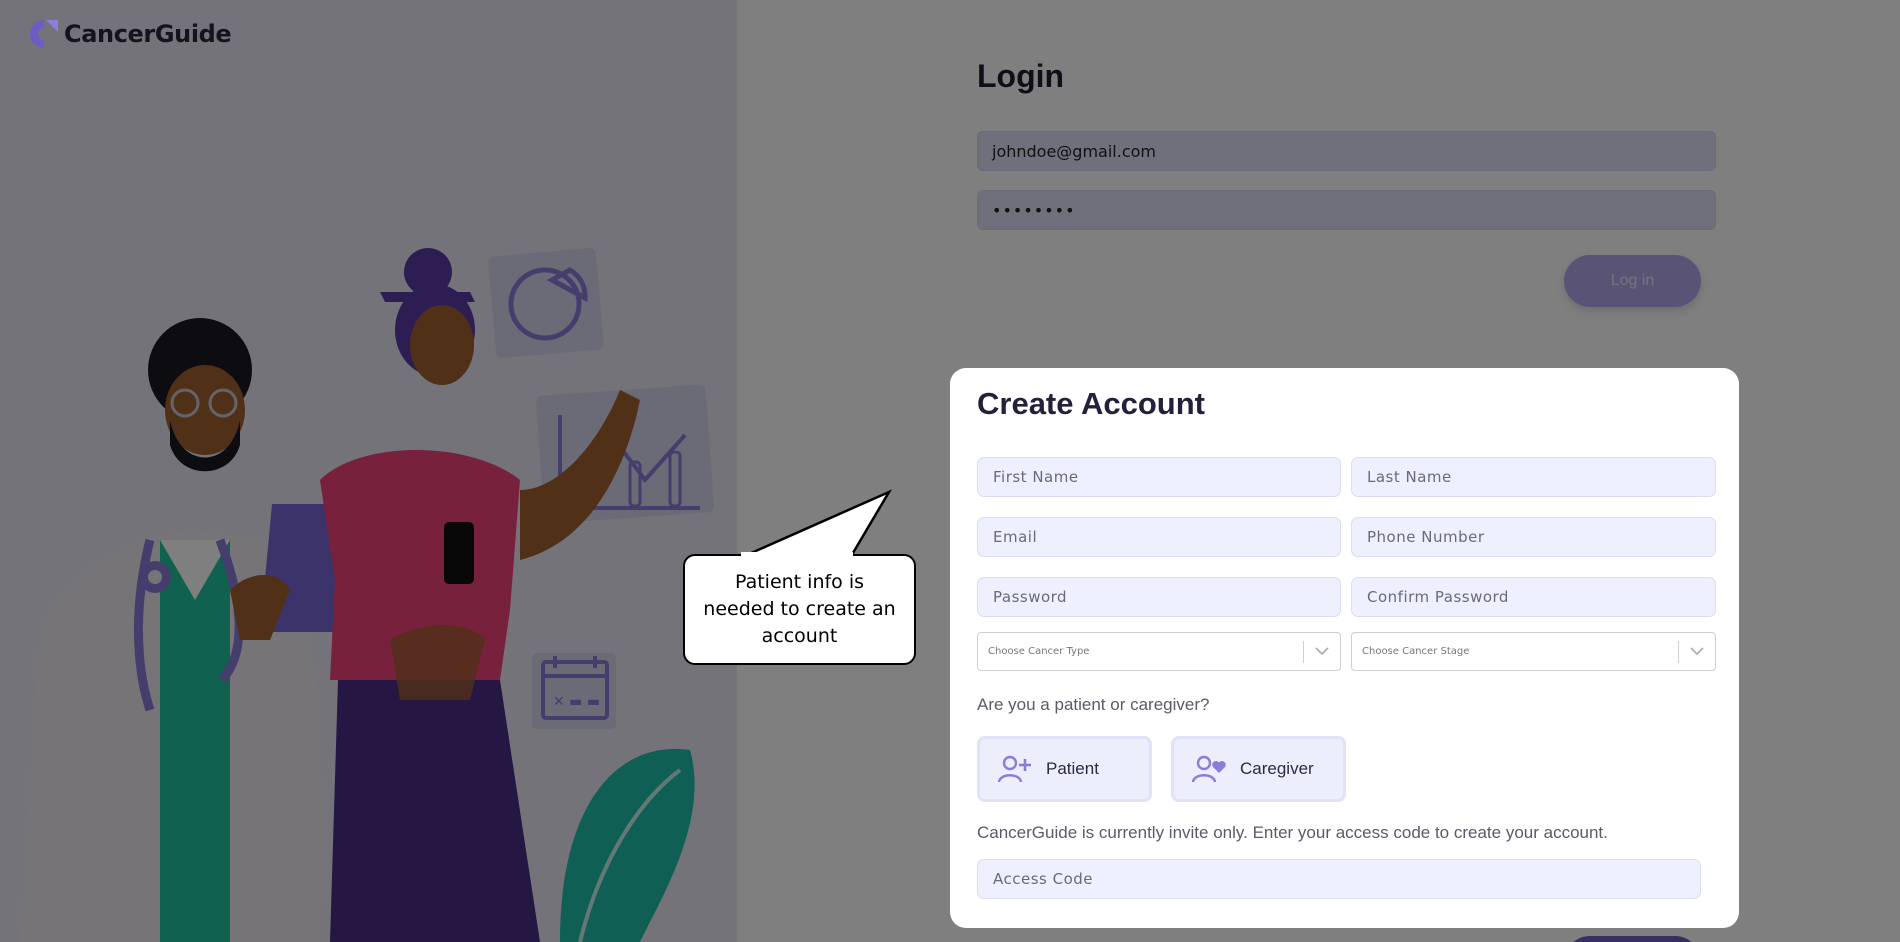 The image size is (1900, 942). Describe the element at coordinates (148, 34) in the screenshot. I see `brand-name: CancerGuide` at that location.